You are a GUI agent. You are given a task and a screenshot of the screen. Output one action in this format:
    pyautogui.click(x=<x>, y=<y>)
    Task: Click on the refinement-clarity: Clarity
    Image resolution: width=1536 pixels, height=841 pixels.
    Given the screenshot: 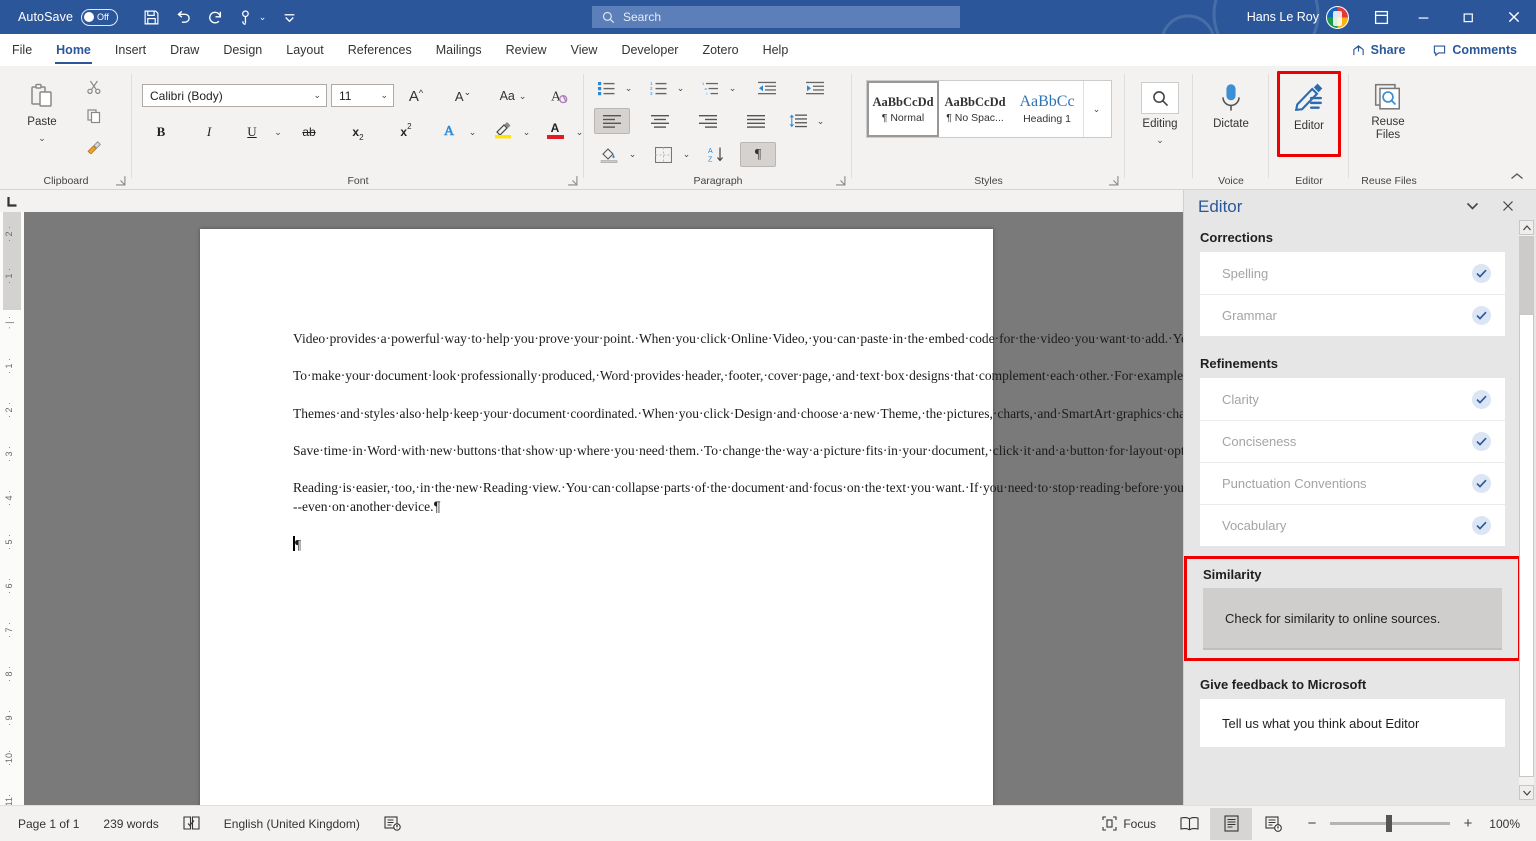 What is the action you would take?
    pyautogui.click(x=1352, y=399)
    